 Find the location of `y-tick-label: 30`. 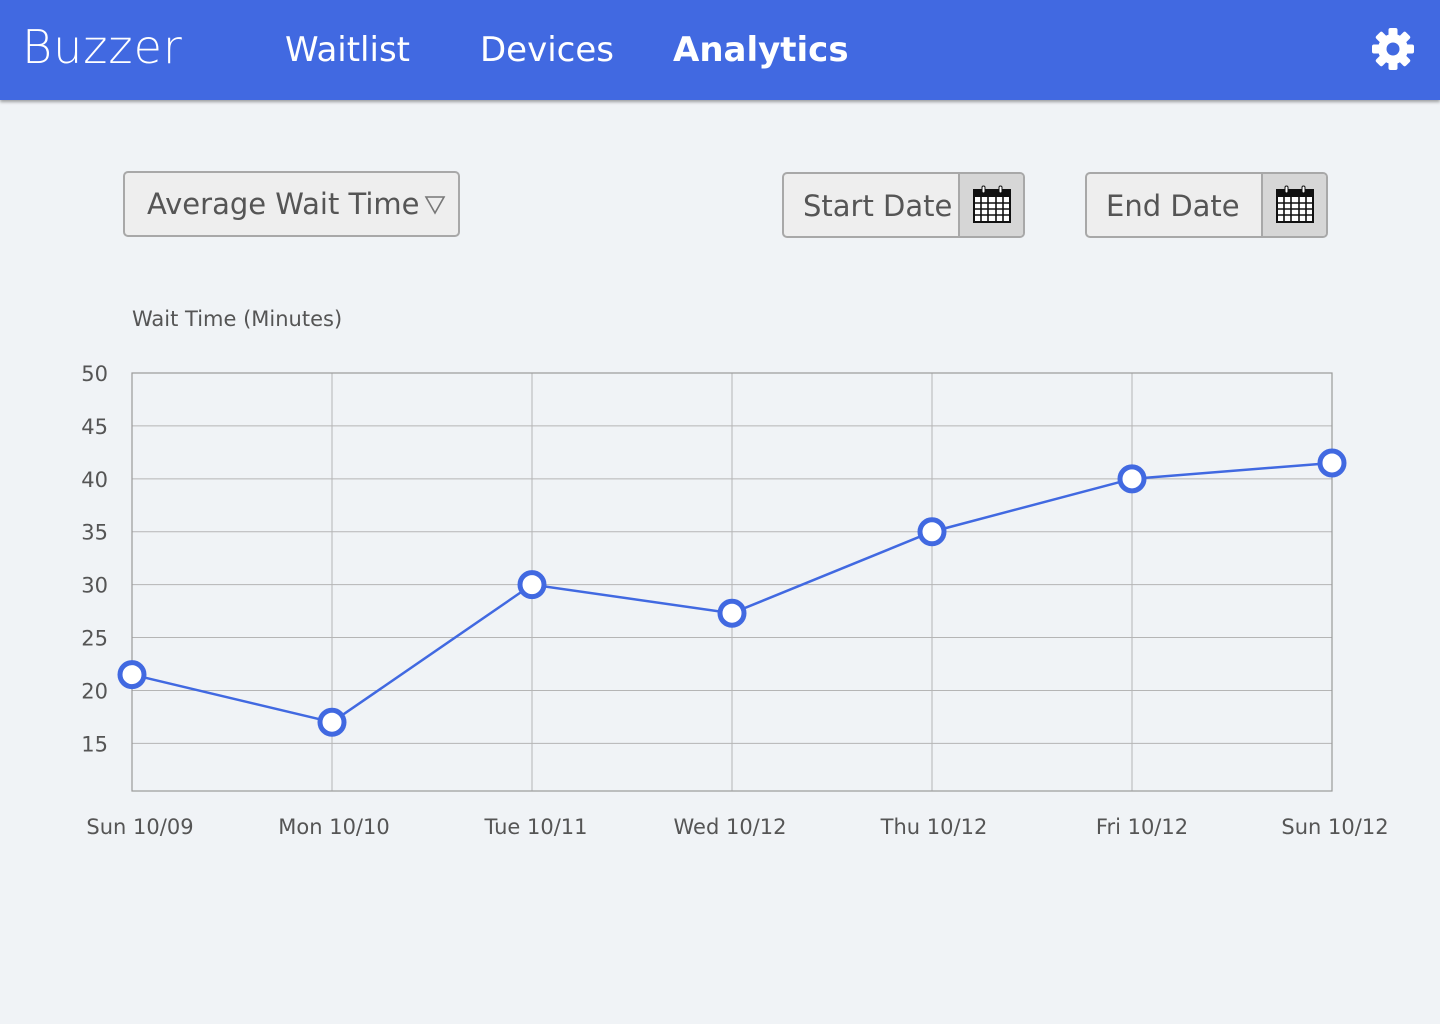

y-tick-label: 30 is located at coordinates (94, 586).